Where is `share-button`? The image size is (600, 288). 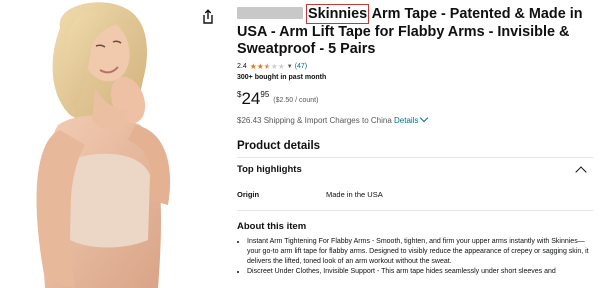
share-button is located at coordinates (208, 17).